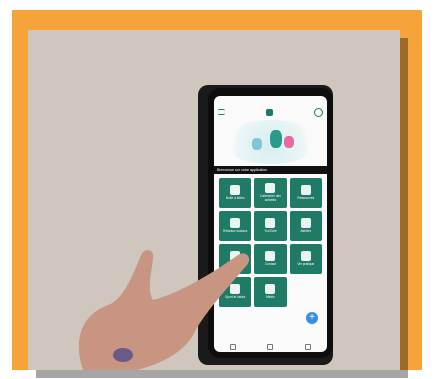  Describe the element at coordinates (123, 355) in the screenshot. I see `ring` at that location.